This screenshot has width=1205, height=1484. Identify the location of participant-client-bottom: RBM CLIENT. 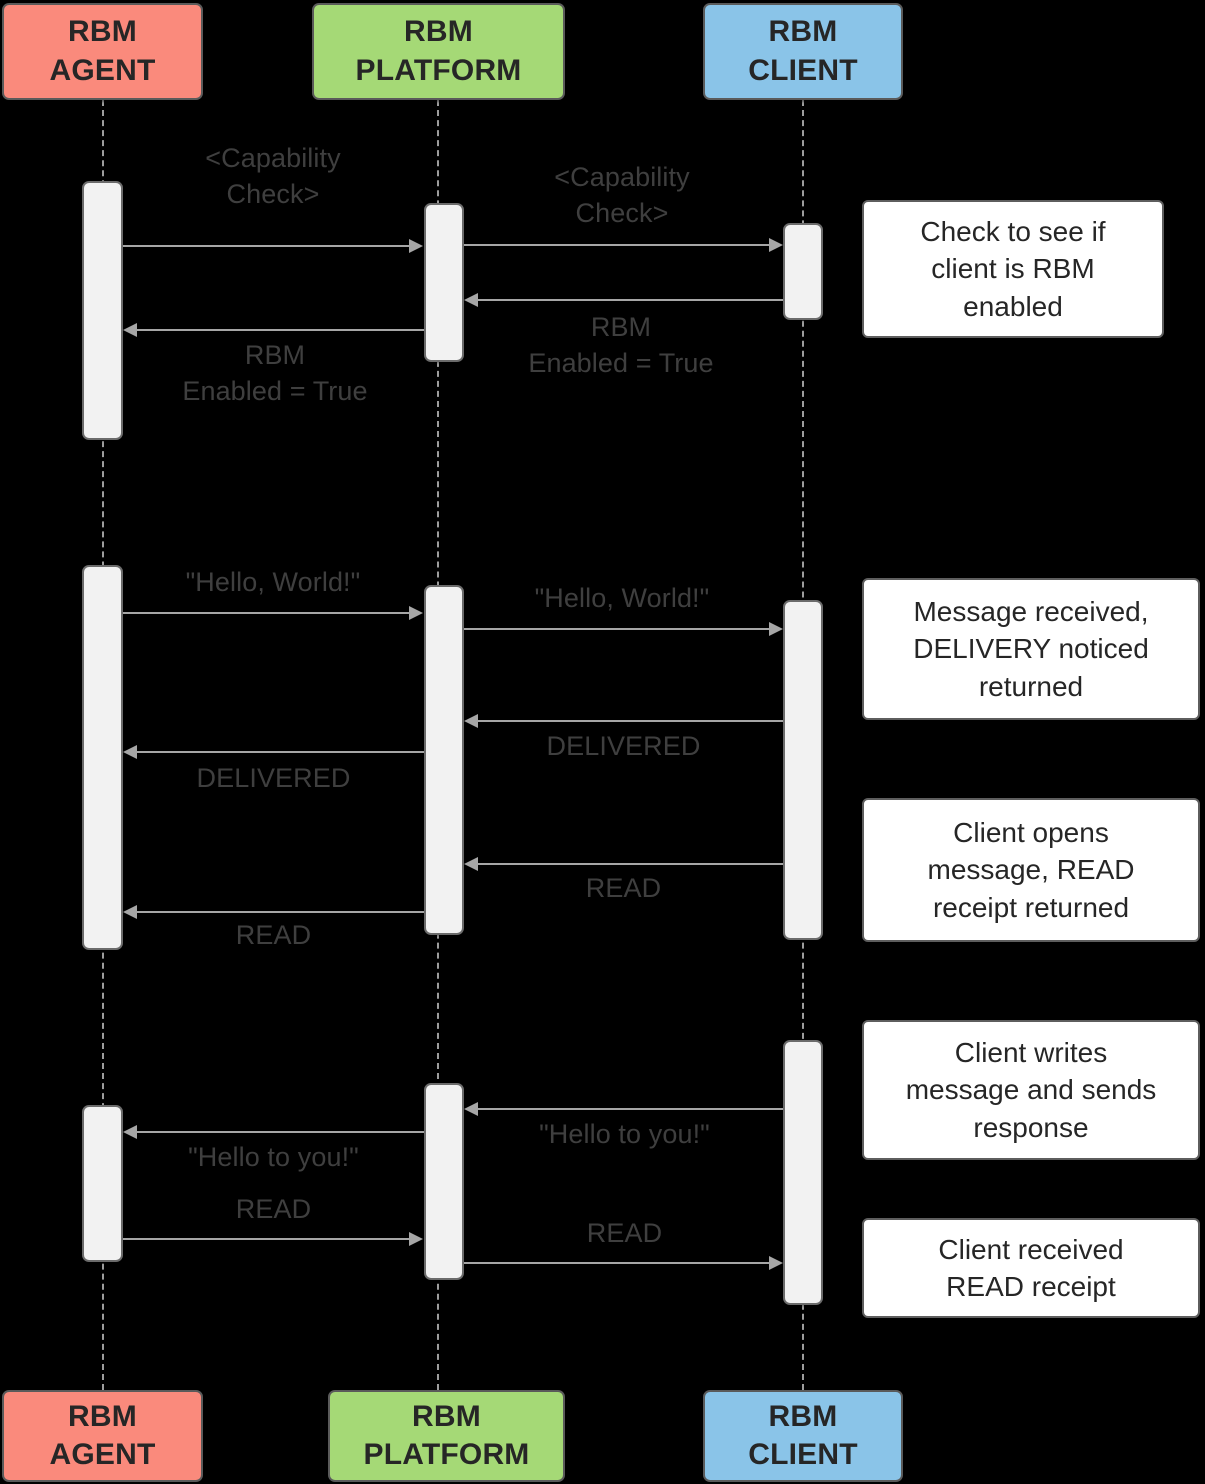
(803, 1436).